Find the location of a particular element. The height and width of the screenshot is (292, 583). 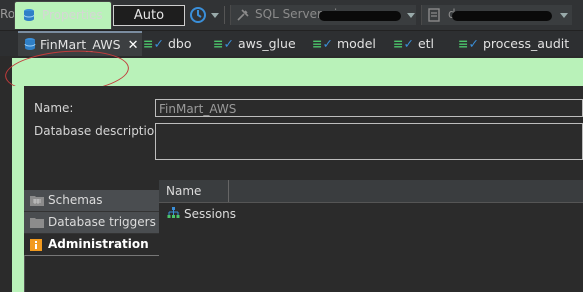

tab-dbo: ≡✓ dbo is located at coordinates (167, 43).